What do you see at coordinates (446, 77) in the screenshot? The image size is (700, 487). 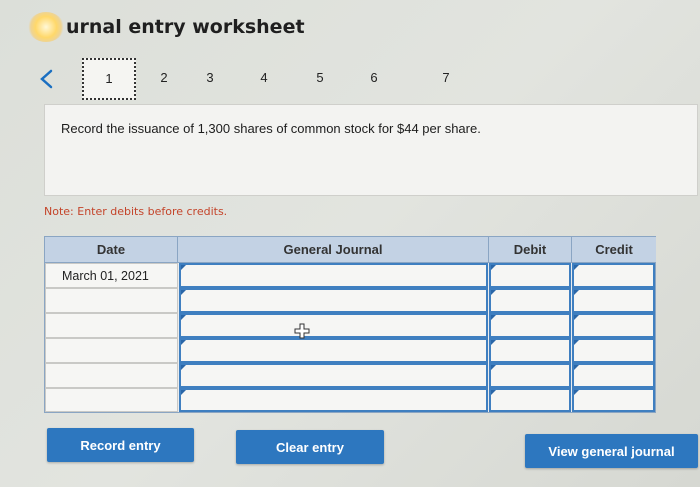 I see `step-7: 7` at bounding box center [446, 77].